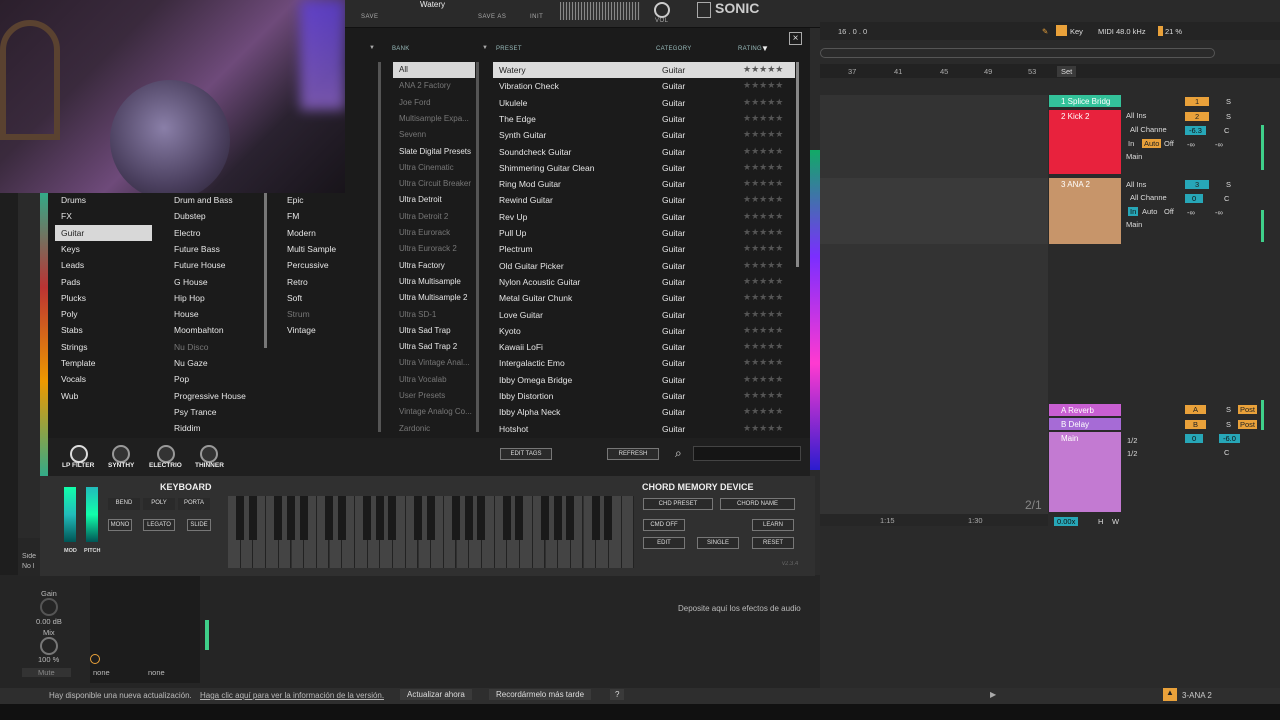 The height and width of the screenshot is (720, 1280). What do you see at coordinates (664, 525) in the screenshot?
I see `cmd-off-button: CMD OFF` at bounding box center [664, 525].